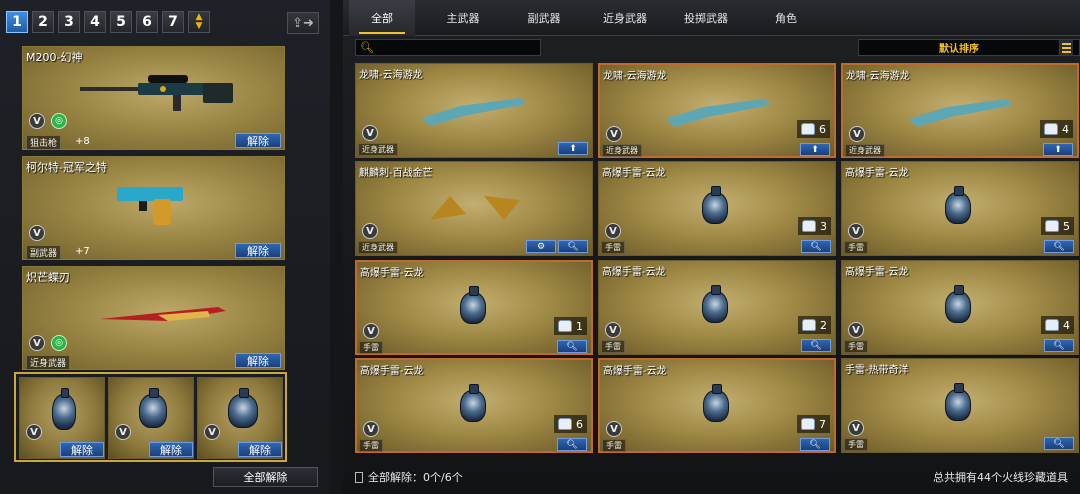  I want to click on tab-melee: 近身武器, so click(625, 18).